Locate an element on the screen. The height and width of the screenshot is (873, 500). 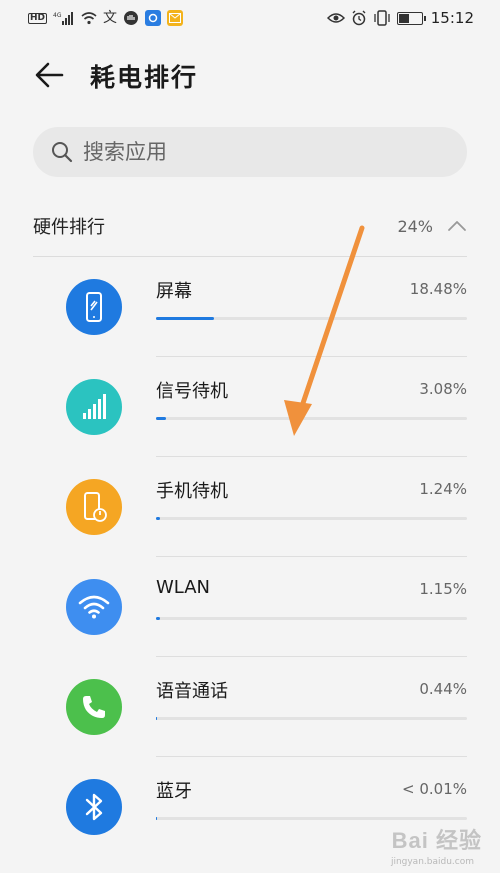
phone-standby-icon is located at coordinates (95, 507).